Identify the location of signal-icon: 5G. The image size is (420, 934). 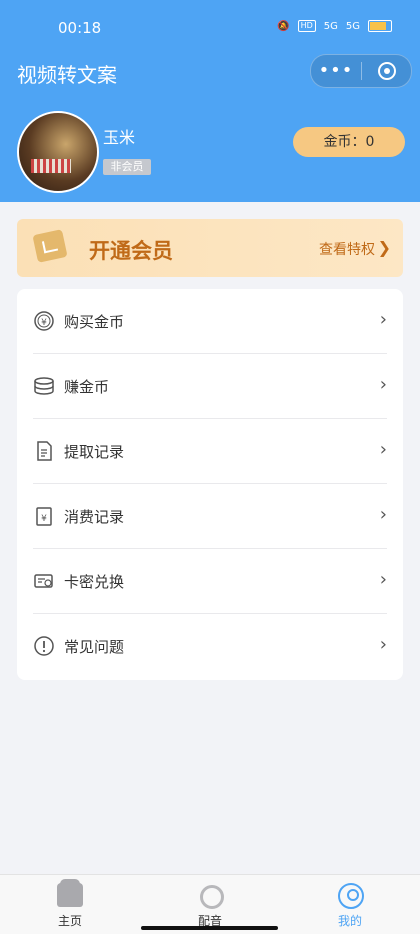
(330, 26).